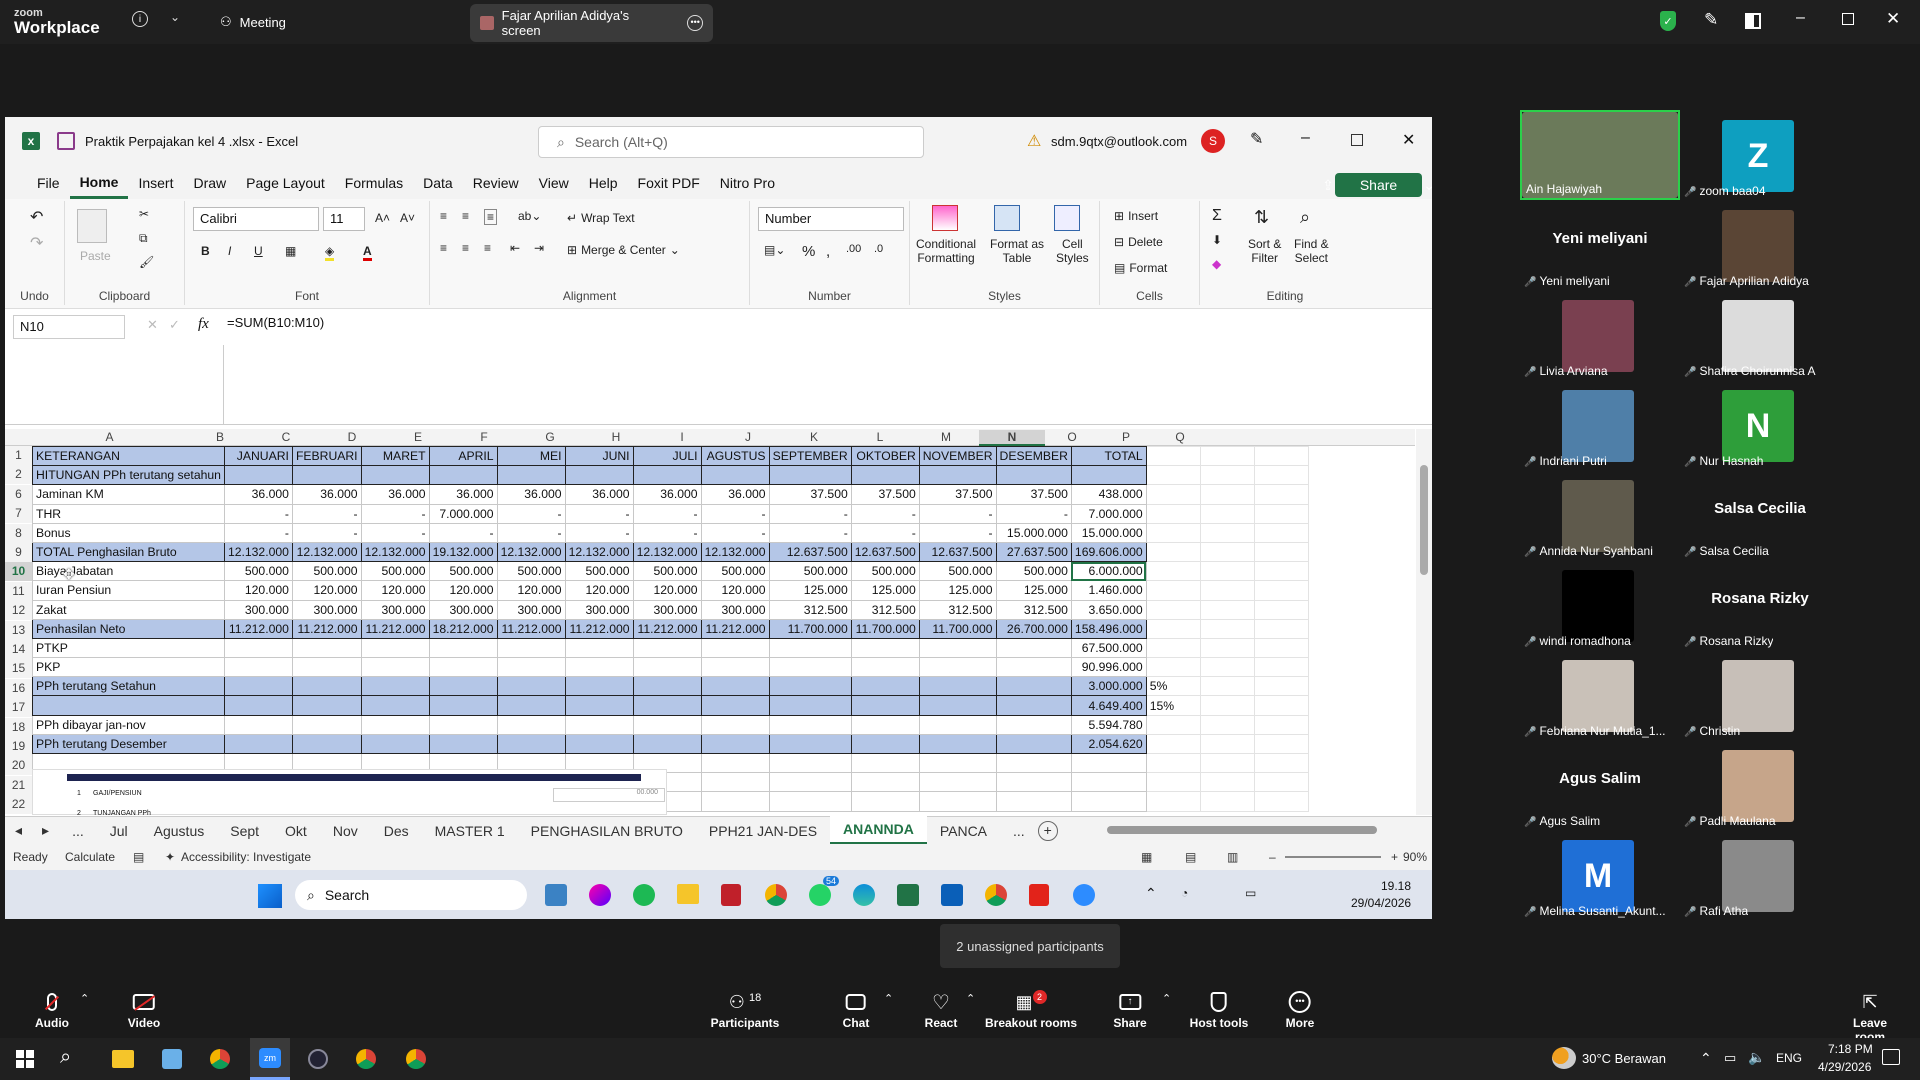 The image size is (1920, 1080). I want to click on paste-icon, so click(92, 226).